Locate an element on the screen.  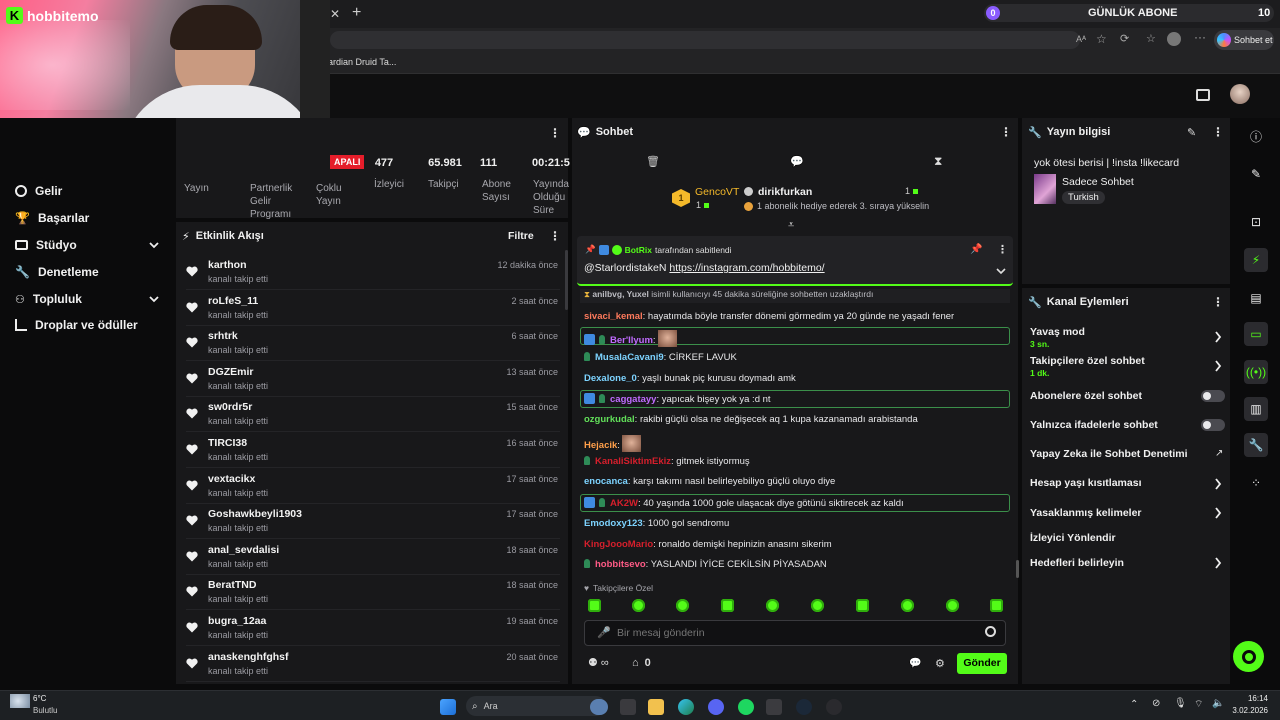
trash-icon: 🗑 is located at coordinates (653, 161).